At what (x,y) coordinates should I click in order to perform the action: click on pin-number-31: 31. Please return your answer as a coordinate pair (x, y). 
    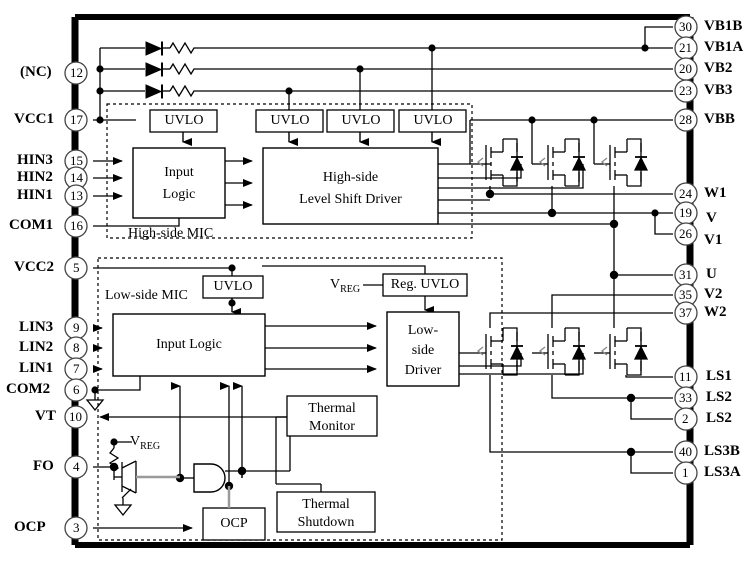
    Looking at the image, I should click on (685, 275).